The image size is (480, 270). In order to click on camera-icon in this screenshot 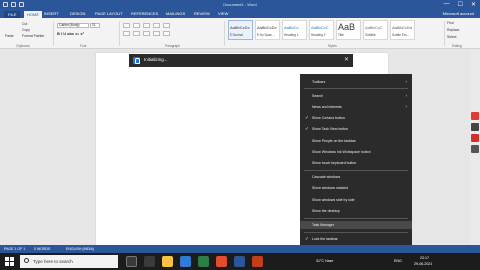, I will do `click(474, 127)`.